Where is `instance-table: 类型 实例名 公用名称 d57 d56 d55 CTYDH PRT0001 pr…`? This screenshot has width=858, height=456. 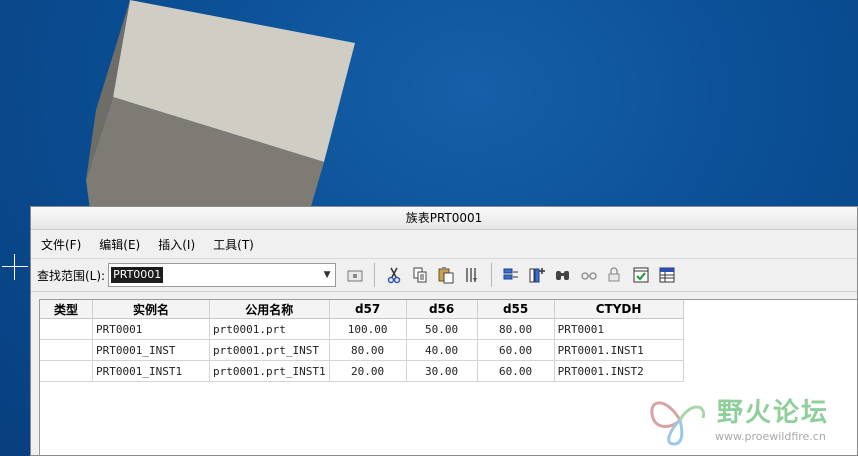
instance-table: 类型 实例名 公用名称 d57 d56 d55 CTYDH PRT0001 pr… is located at coordinates (362, 341).